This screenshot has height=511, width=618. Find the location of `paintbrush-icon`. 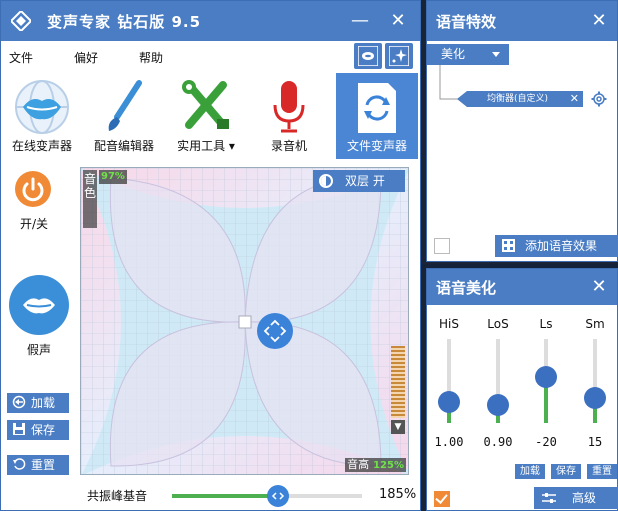

paintbrush-icon is located at coordinates (125, 105).